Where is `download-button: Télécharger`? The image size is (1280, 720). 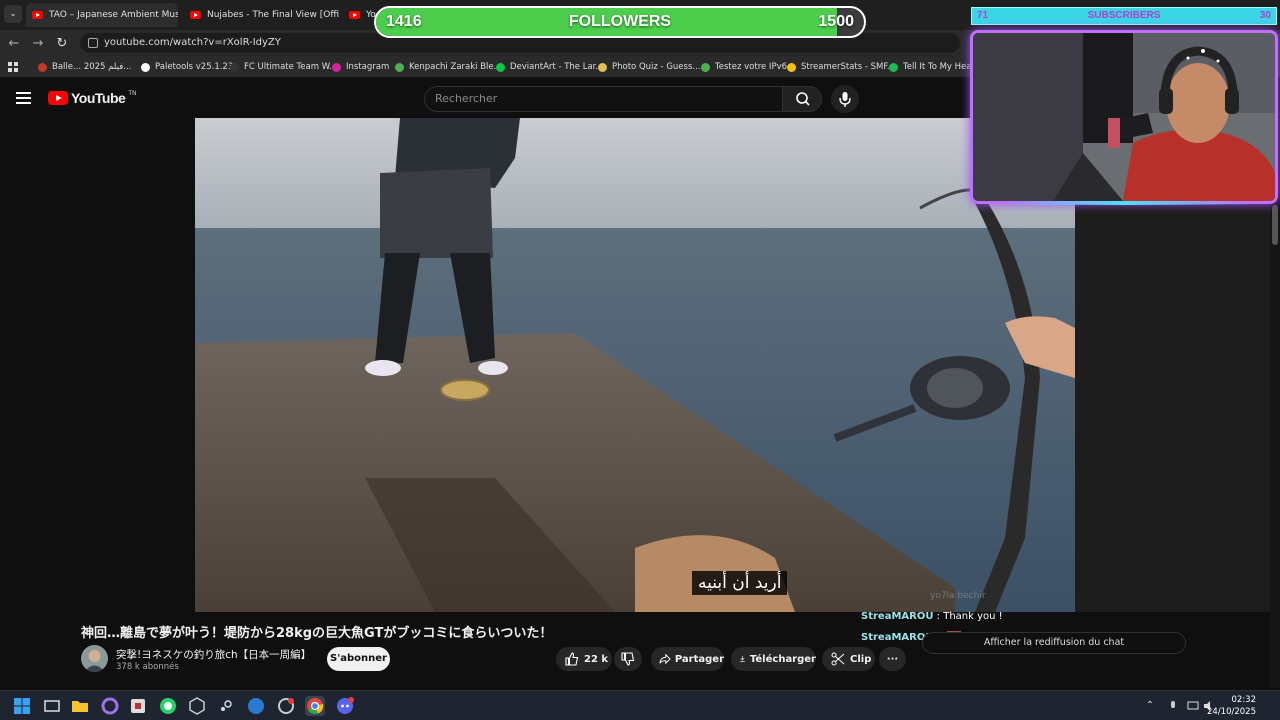
download-button: Télécharger is located at coordinates (773, 659).